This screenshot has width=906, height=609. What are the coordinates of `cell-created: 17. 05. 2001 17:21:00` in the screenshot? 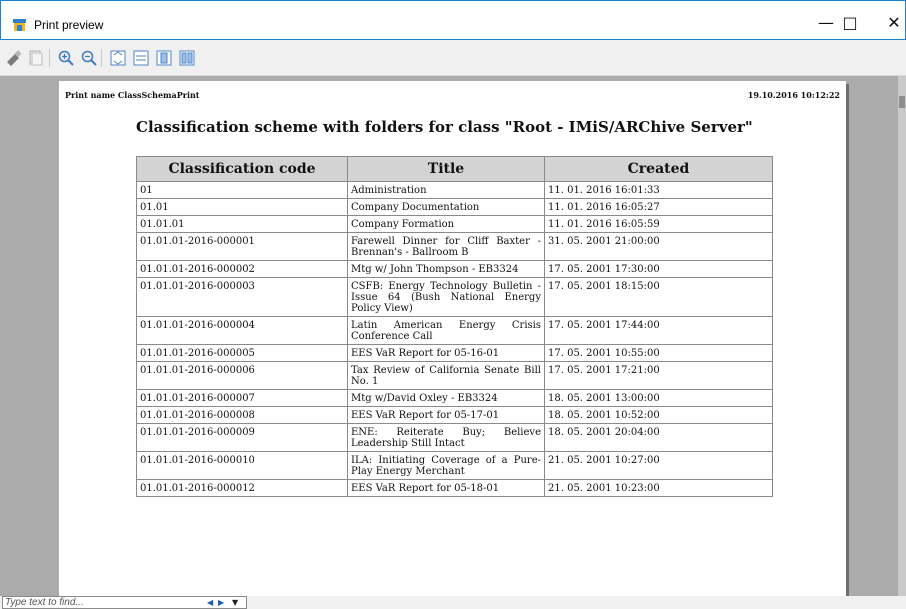 It's located at (658, 375).